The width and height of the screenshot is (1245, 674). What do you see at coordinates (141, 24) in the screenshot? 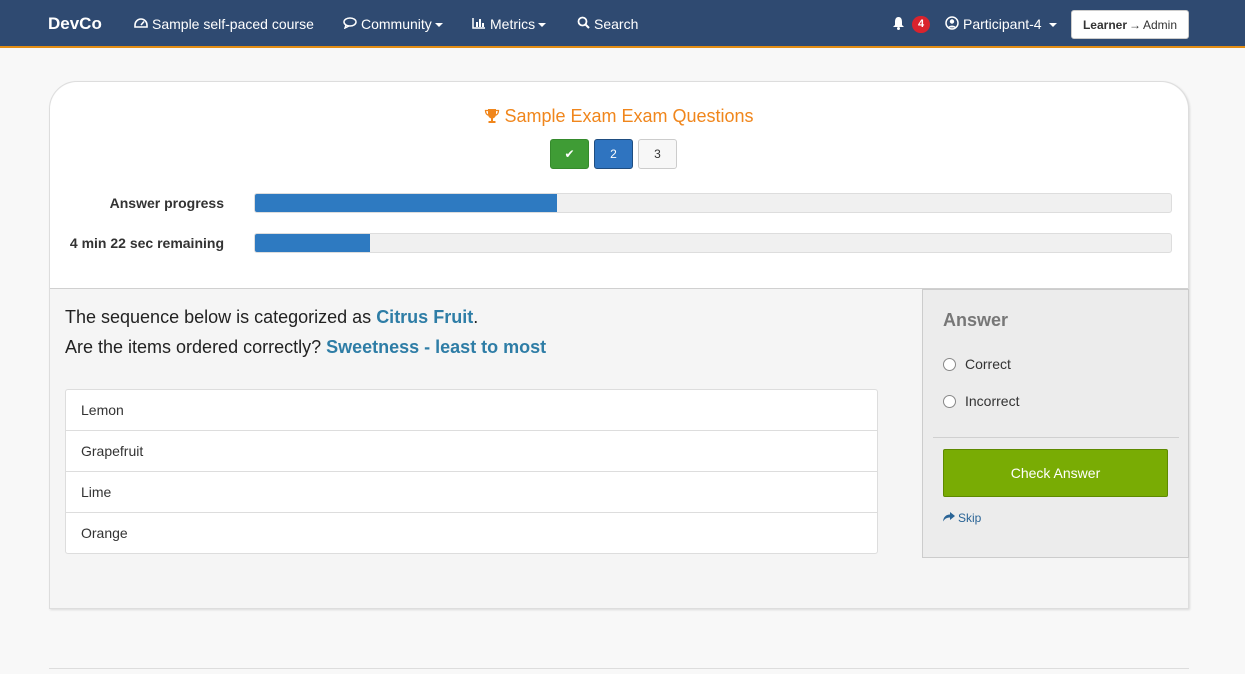
I see `dashboard-icon` at bounding box center [141, 24].